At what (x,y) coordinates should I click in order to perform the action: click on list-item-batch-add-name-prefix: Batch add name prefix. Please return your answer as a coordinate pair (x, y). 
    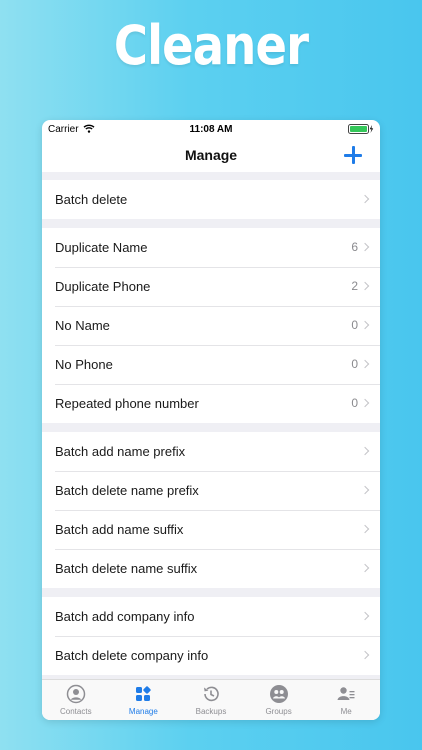
    Looking at the image, I should click on (211, 451).